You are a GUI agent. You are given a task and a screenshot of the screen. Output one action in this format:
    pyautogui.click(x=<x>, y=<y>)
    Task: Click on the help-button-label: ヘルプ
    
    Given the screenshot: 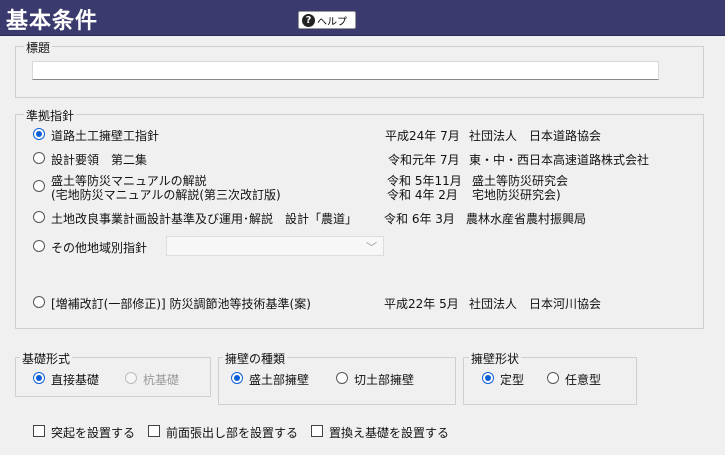 What is the action you would take?
    pyautogui.click(x=332, y=22)
    